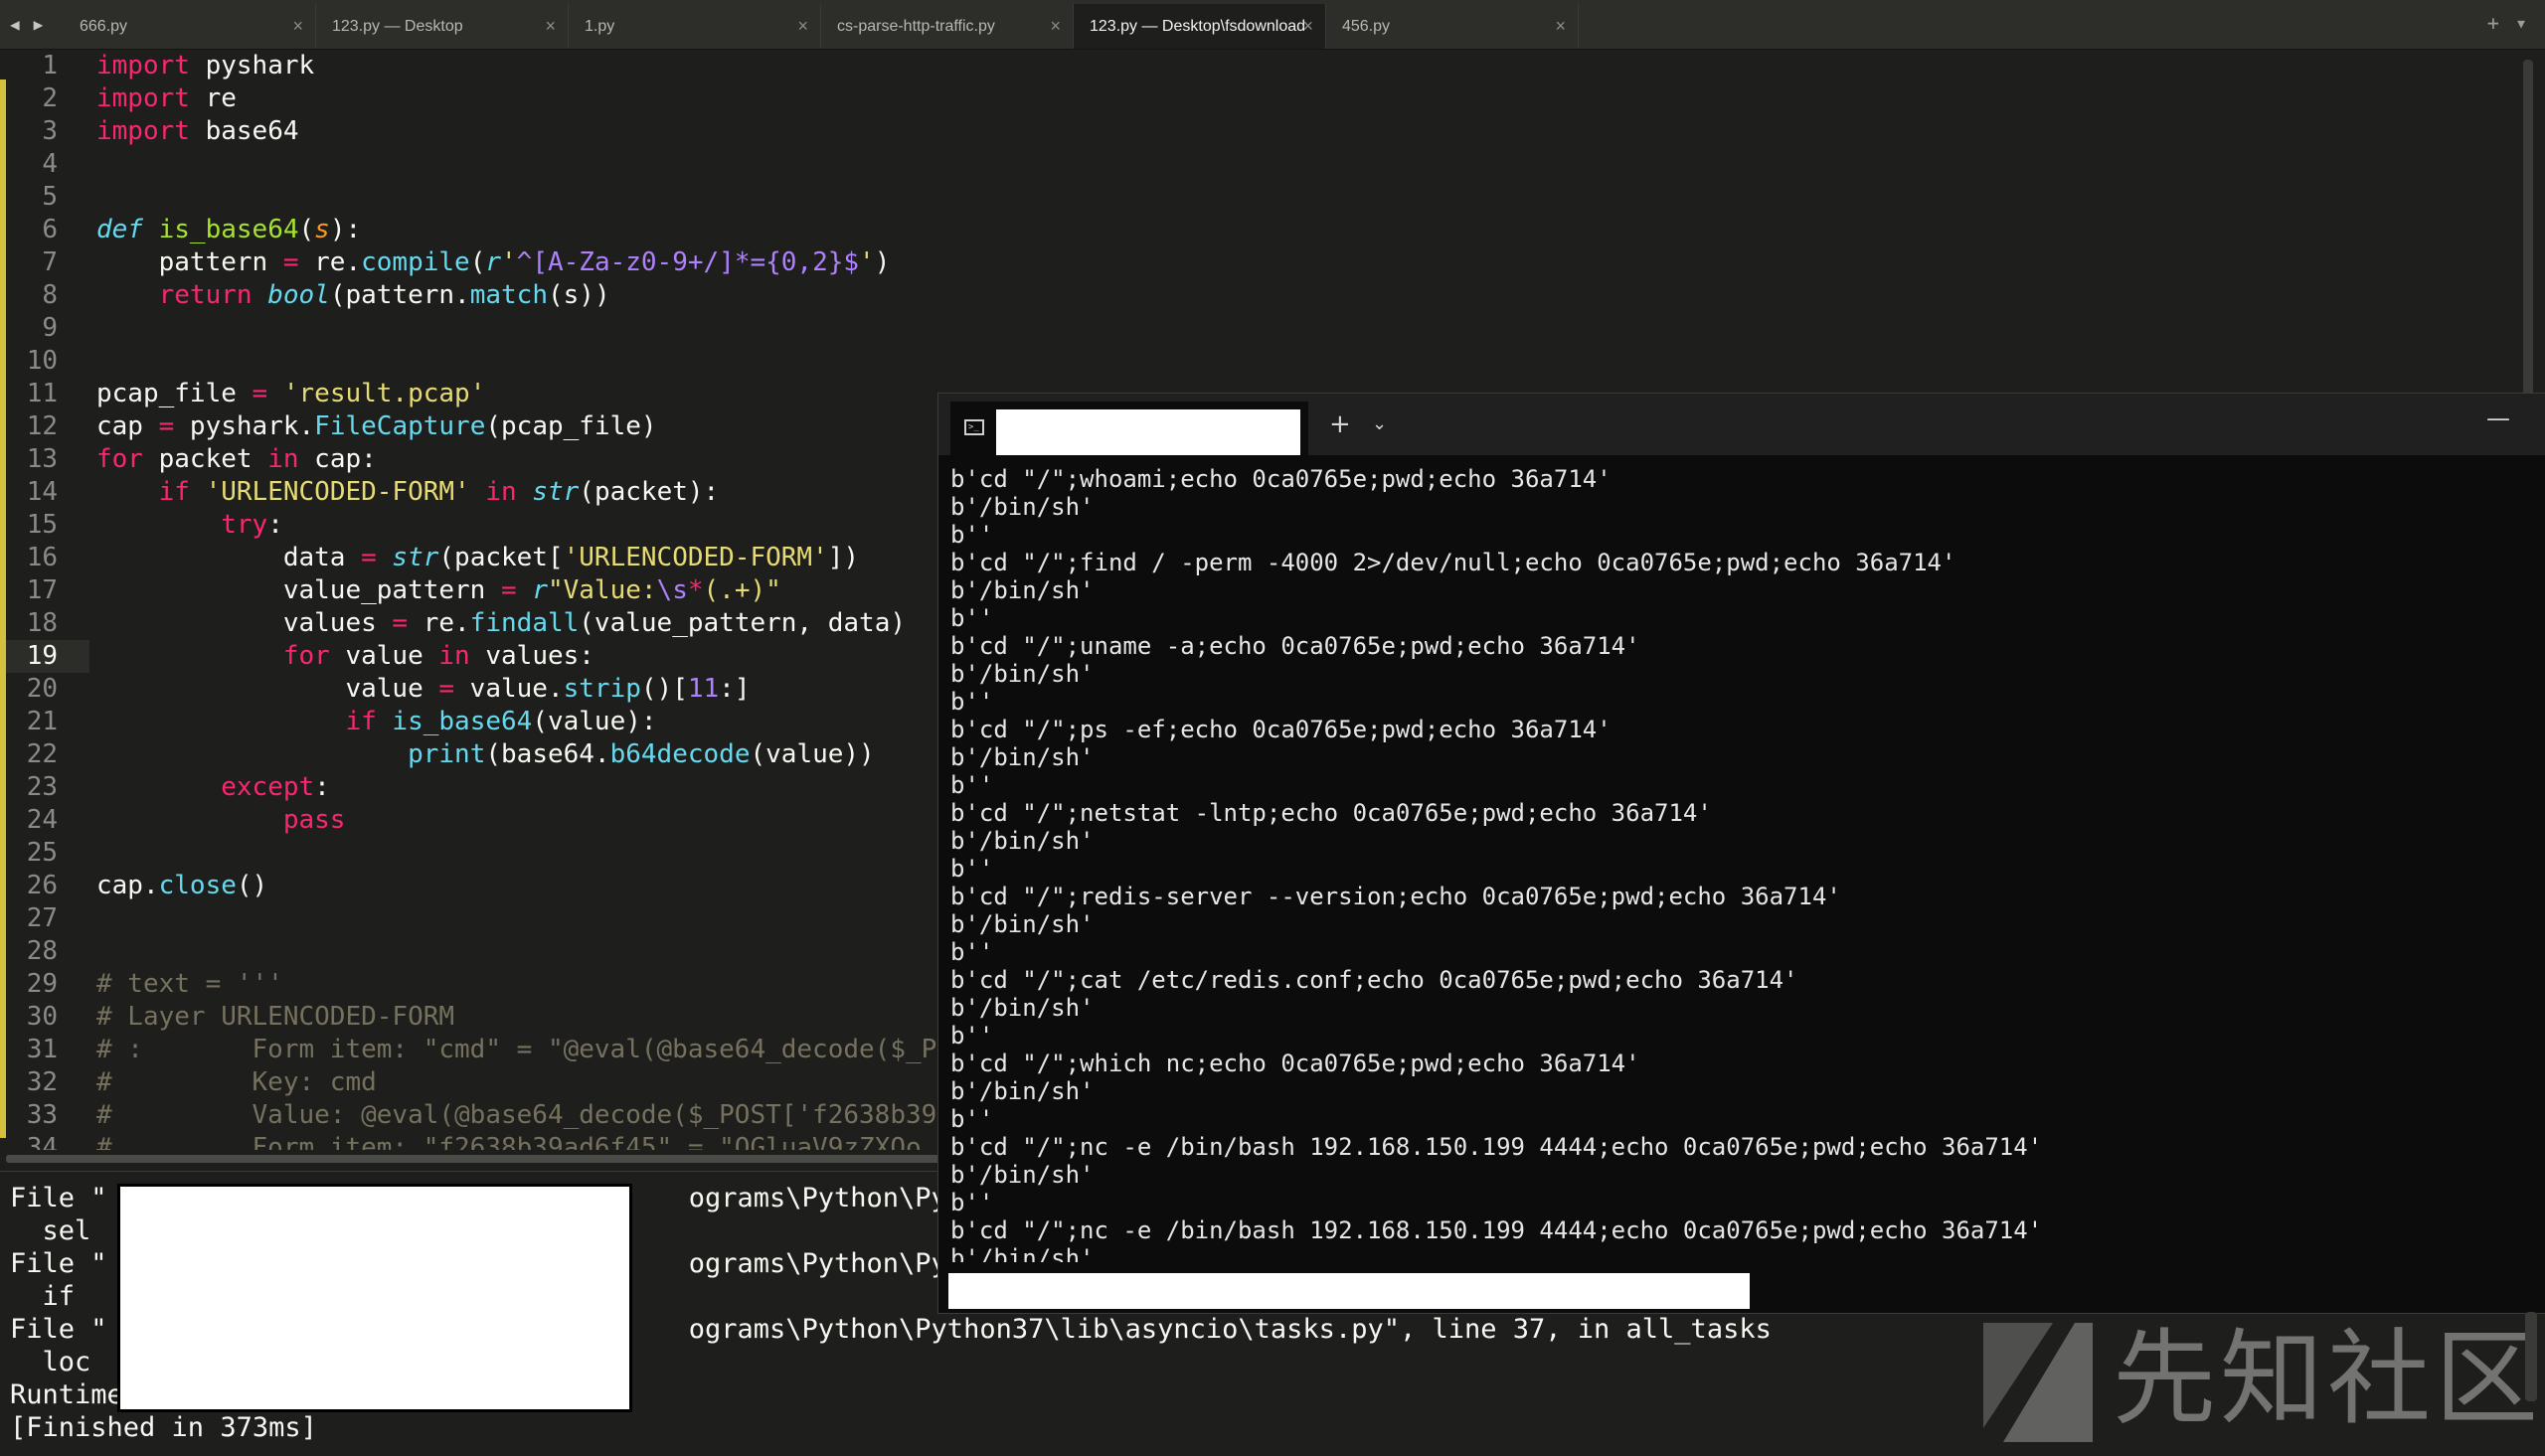 This screenshot has width=2545, height=1456. Describe the element at coordinates (39, 25) in the screenshot. I see `arrow-right-icon: ▶` at that location.